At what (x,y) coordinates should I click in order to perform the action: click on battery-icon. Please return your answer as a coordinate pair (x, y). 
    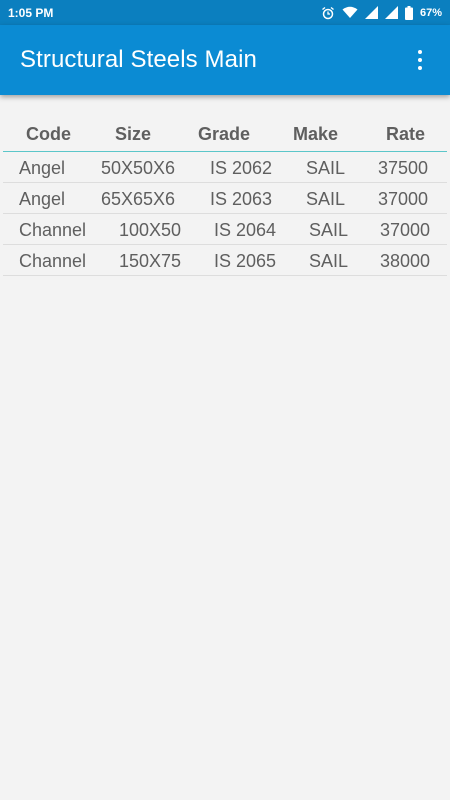
    Looking at the image, I should click on (408, 12).